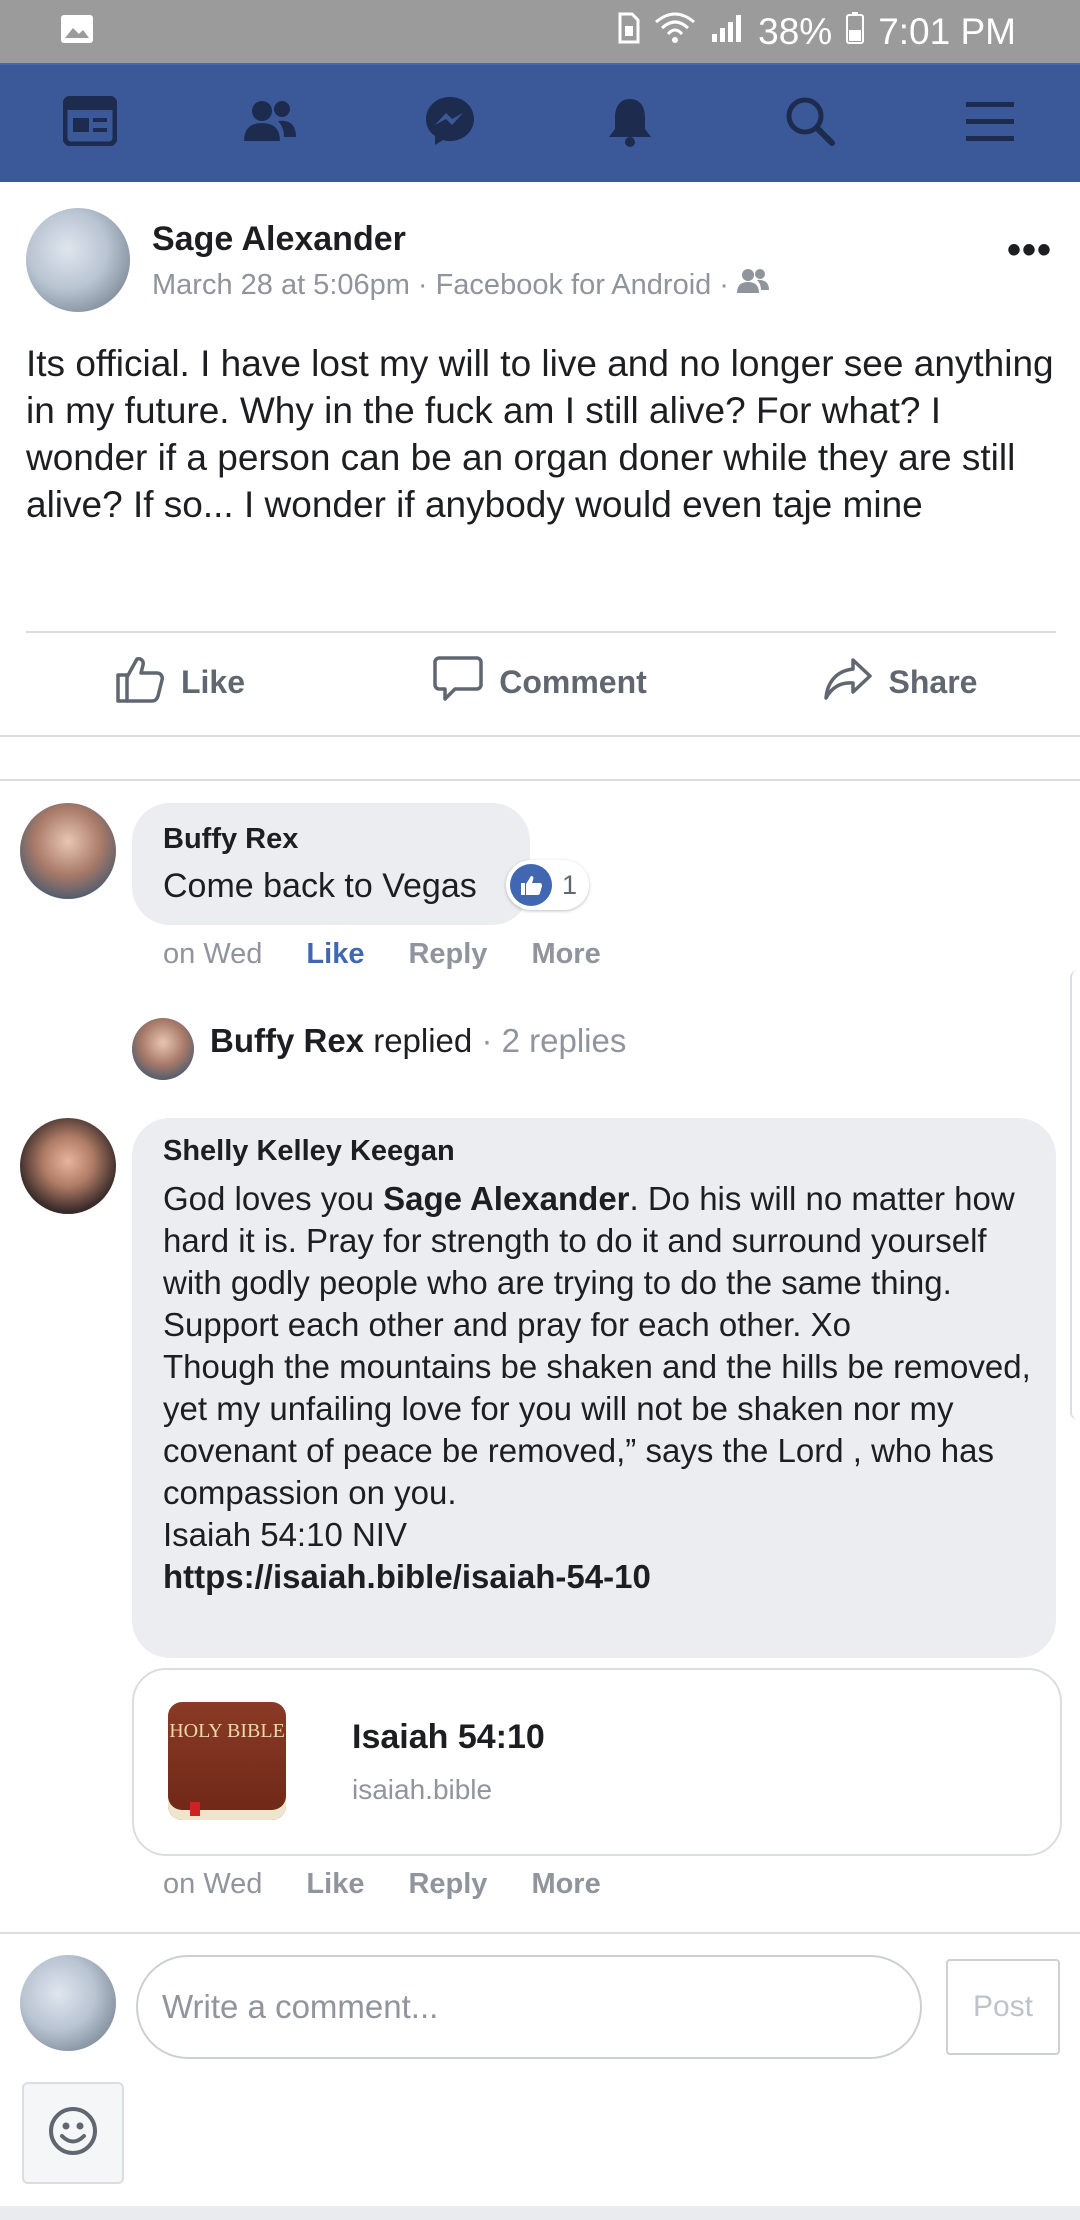 The width and height of the screenshot is (1080, 2220). I want to click on post-author: Sage Alexander, so click(279, 239).